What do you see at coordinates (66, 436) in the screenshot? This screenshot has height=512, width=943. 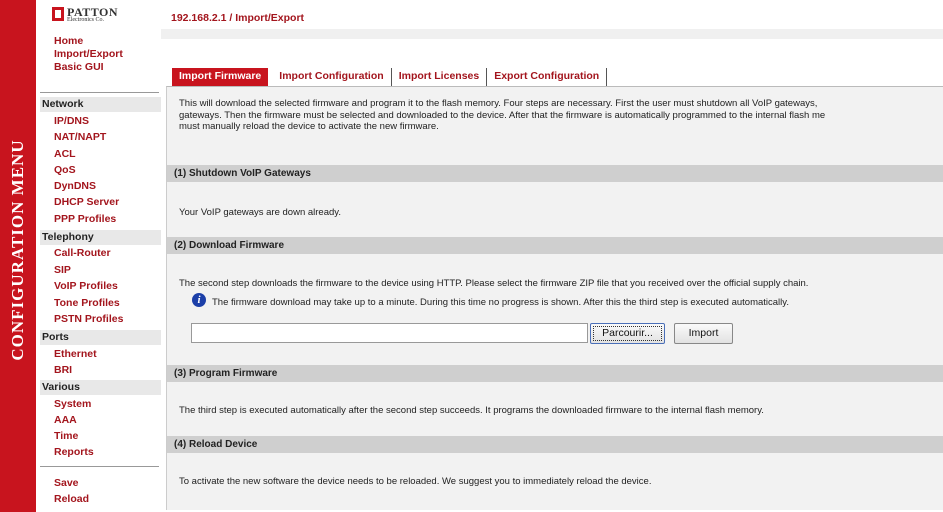 I see `nav-time: Time` at bounding box center [66, 436].